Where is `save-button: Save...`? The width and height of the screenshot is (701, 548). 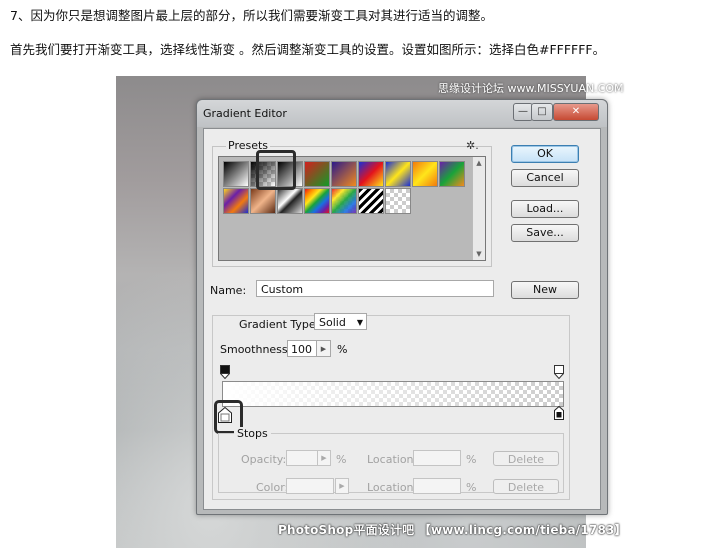 save-button: Save... is located at coordinates (545, 233).